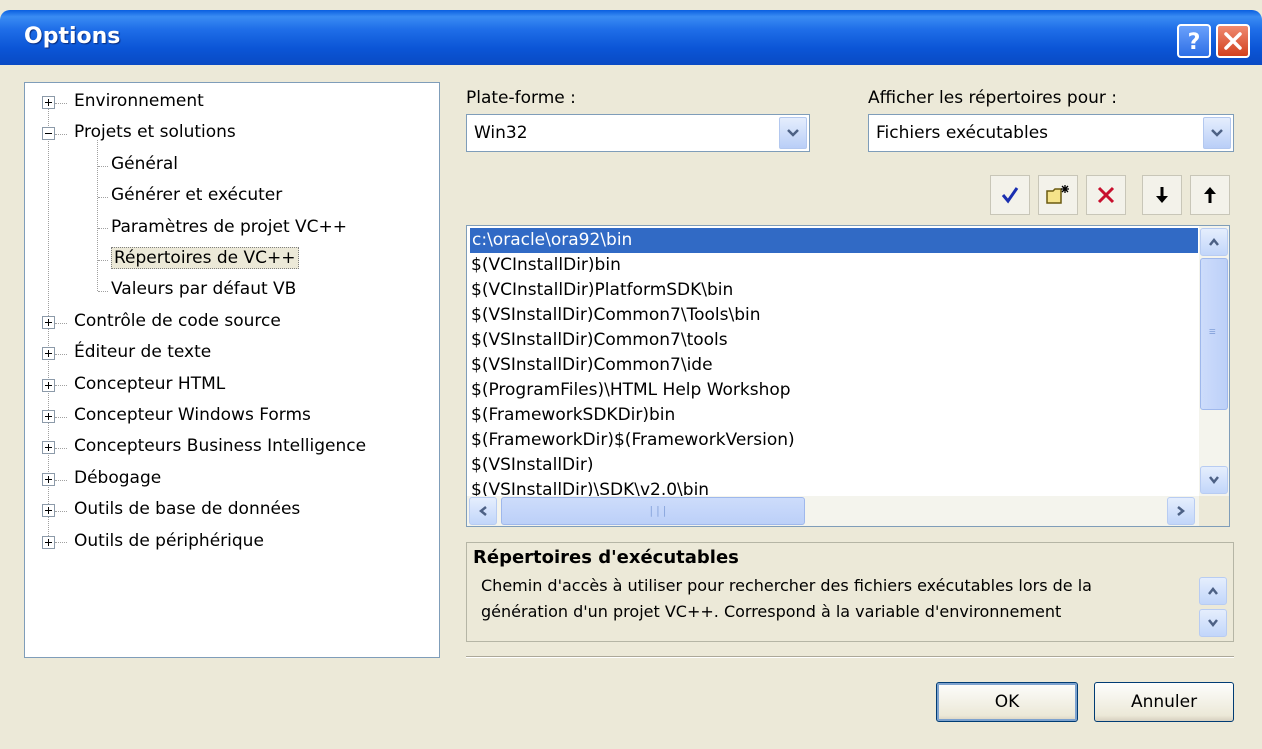  Describe the element at coordinates (1214, 511) in the screenshot. I see `scrollbar-corner` at that location.